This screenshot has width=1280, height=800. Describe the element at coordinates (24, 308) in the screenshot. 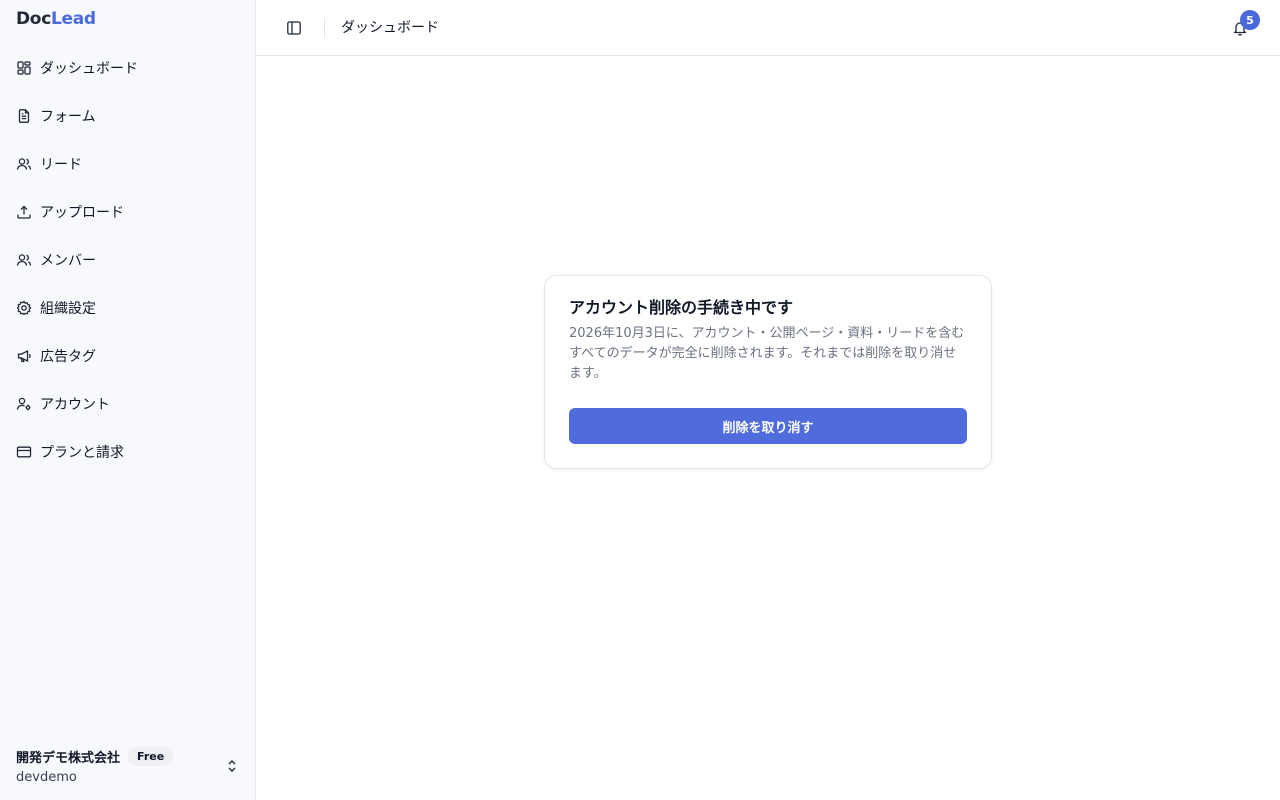

I see `gear-icon` at that location.